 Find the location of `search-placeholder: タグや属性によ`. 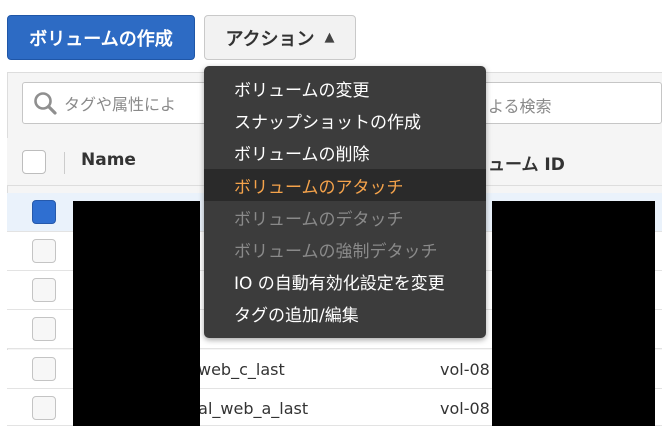

search-placeholder: タグや属性によ is located at coordinates (120, 104).